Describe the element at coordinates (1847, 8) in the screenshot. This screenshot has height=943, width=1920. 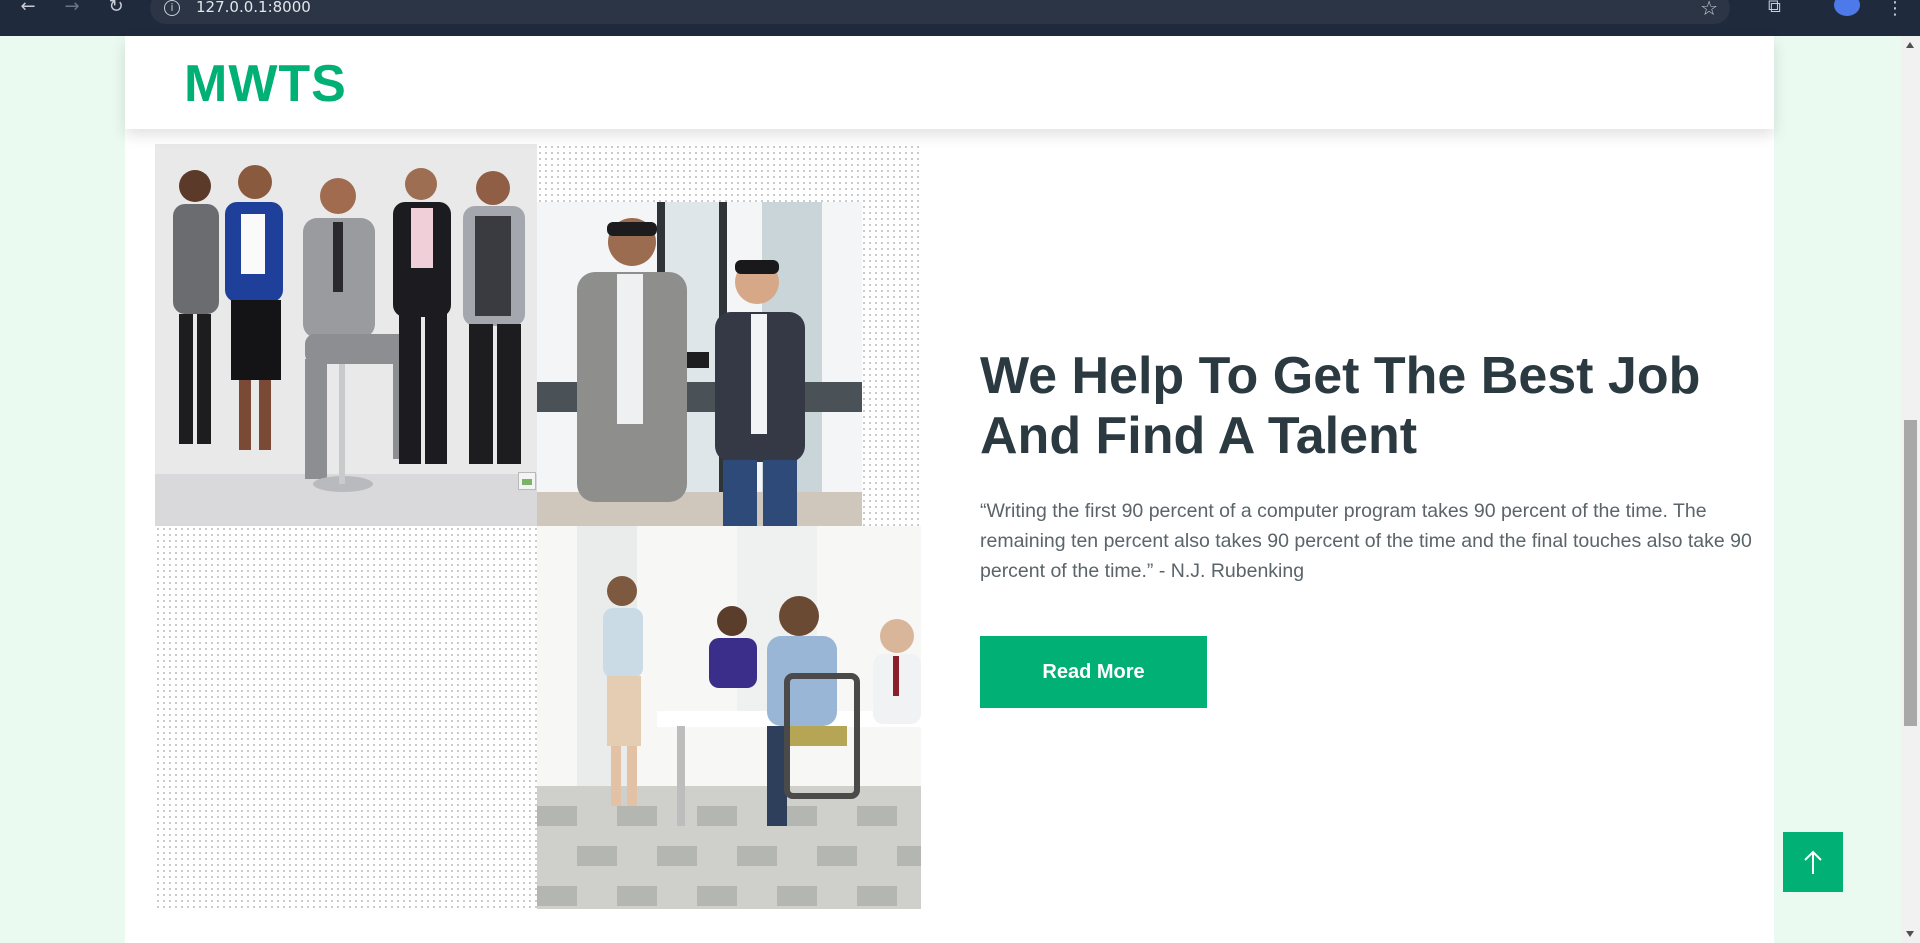
I see `profile-avatar` at that location.